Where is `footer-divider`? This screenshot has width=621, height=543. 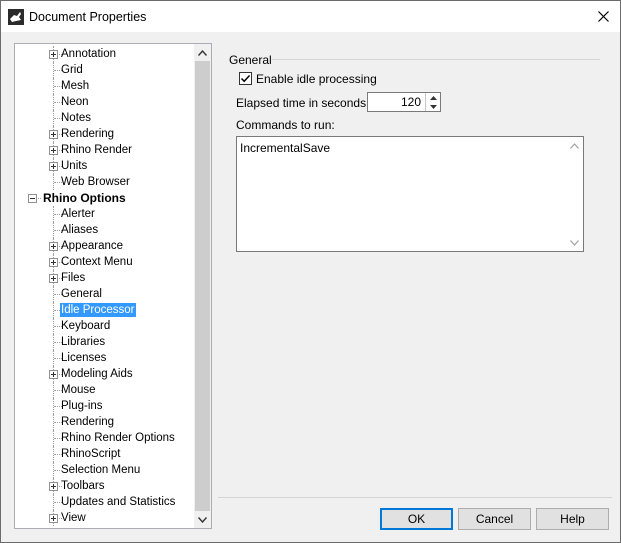
footer-divider is located at coordinates (415, 497).